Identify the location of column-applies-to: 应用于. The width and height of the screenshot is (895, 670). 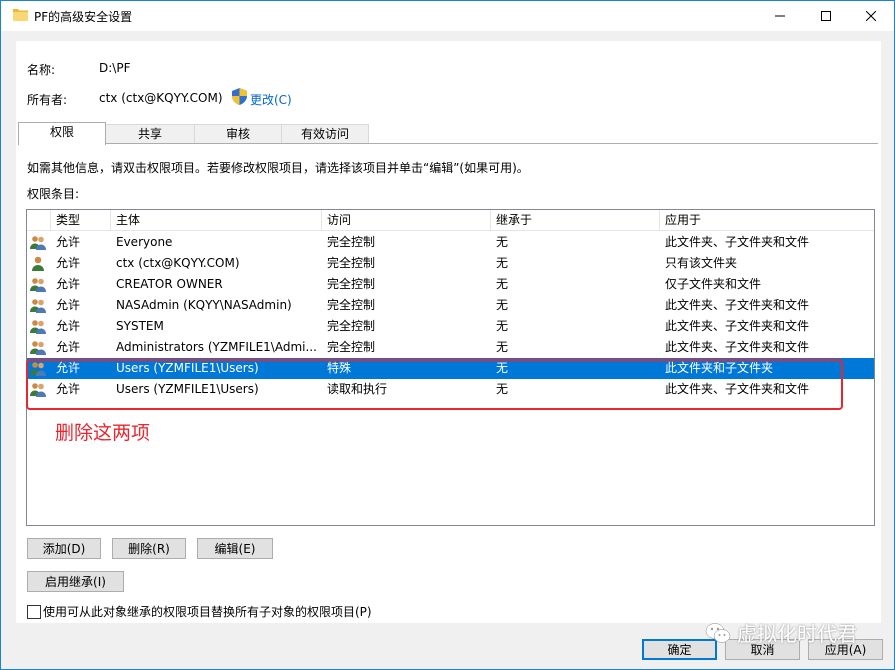
(767, 220).